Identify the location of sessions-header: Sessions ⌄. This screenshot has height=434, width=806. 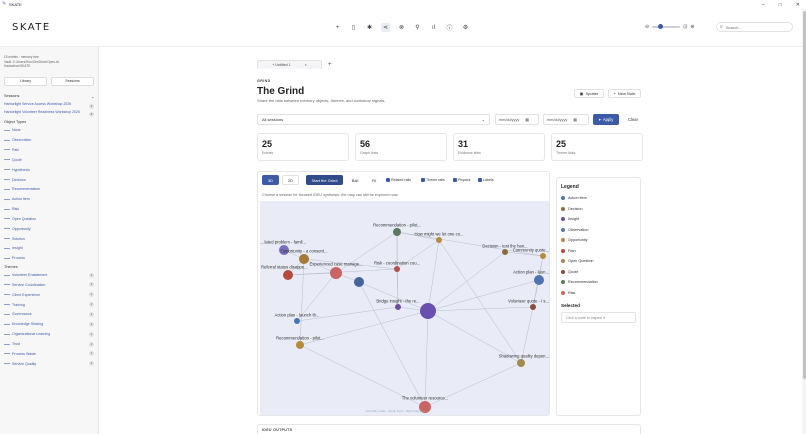
(49, 96).